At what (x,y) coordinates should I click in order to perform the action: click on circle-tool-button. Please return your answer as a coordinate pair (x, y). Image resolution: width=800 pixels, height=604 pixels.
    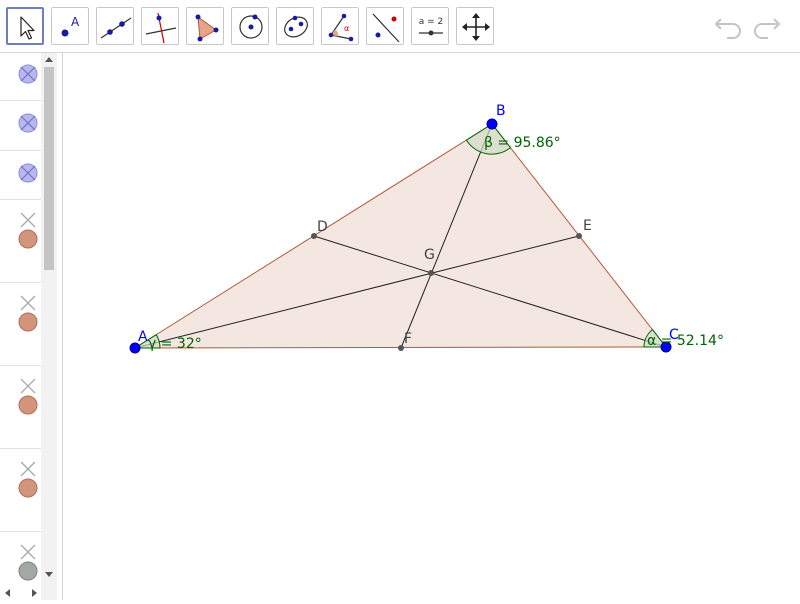
    Looking at the image, I should click on (250, 26).